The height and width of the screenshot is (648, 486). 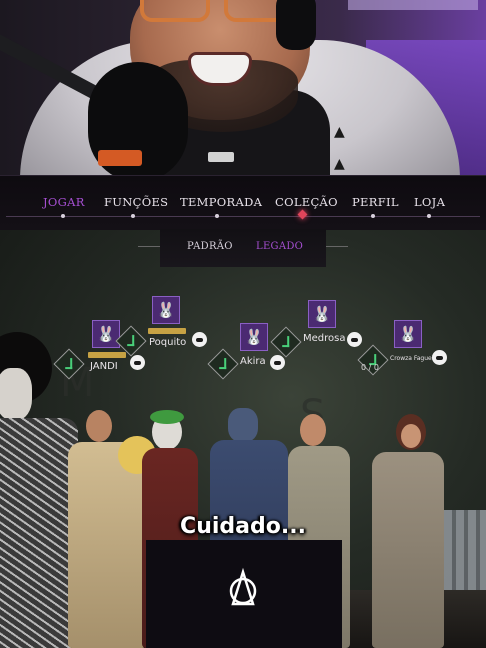 I want to click on nav-tab-loja: LOJA, so click(x=429, y=202).